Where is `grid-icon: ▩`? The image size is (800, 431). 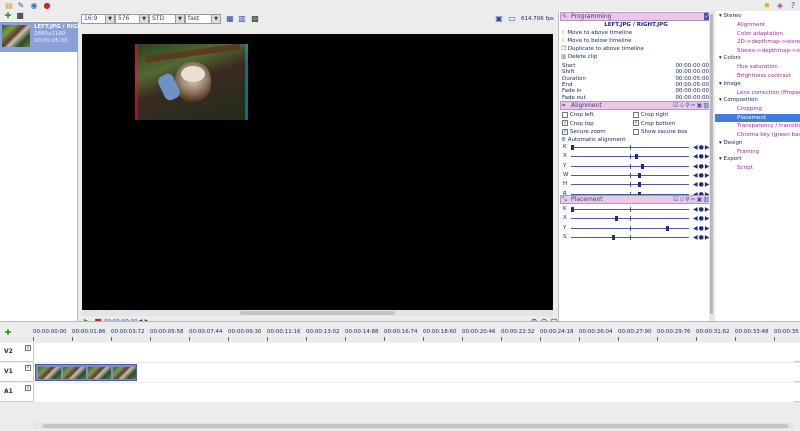
grid-icon: ▩ is located at coordinates (255, 19).